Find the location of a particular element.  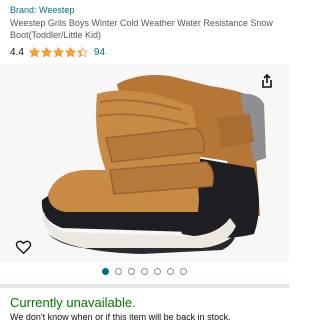

rating-row: 4.4 94 is located at coordinates (57, 52).